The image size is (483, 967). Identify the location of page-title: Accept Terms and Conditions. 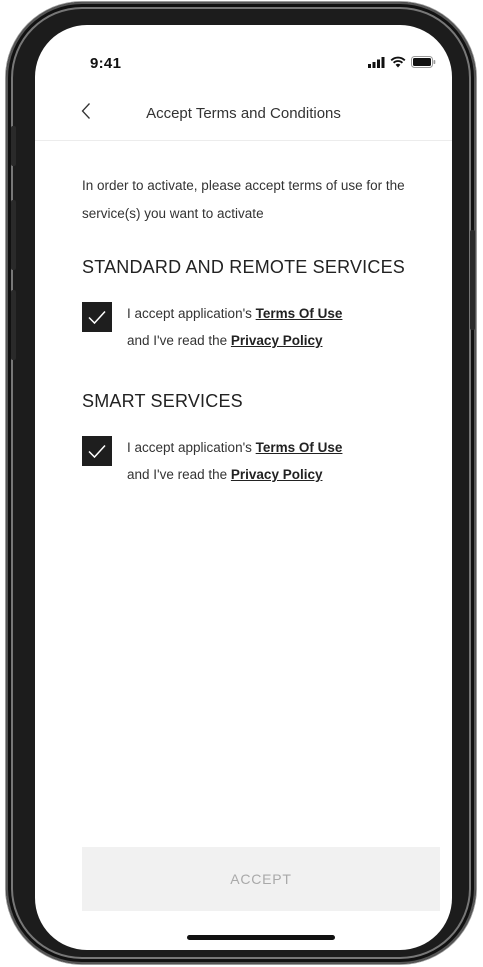
(243, 113).